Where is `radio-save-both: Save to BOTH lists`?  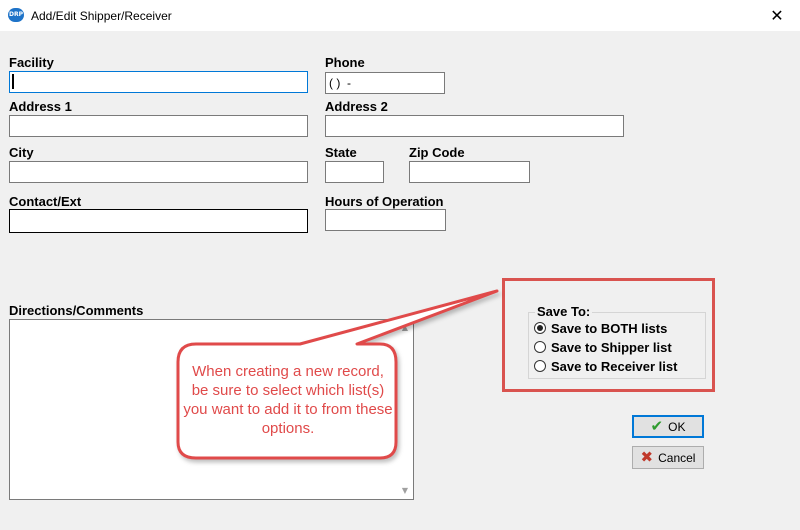
radio-save-both: Save to BOTH lists is located at coordinates (600, 328).